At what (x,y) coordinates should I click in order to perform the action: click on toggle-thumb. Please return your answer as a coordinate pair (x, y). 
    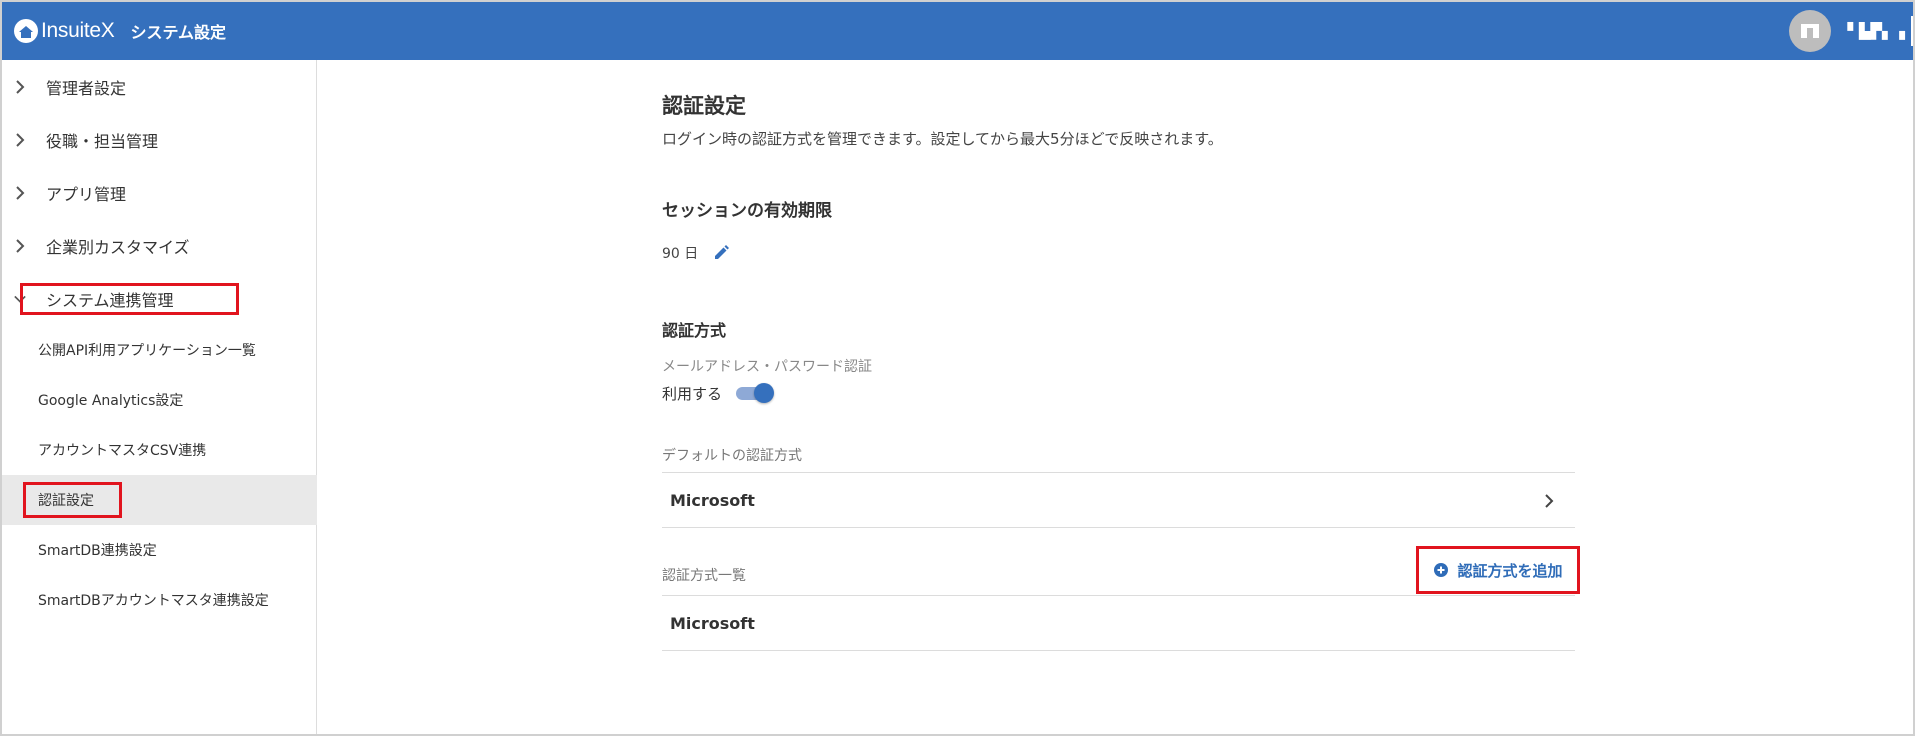
    Looking at the image, I should click on (764, 393).